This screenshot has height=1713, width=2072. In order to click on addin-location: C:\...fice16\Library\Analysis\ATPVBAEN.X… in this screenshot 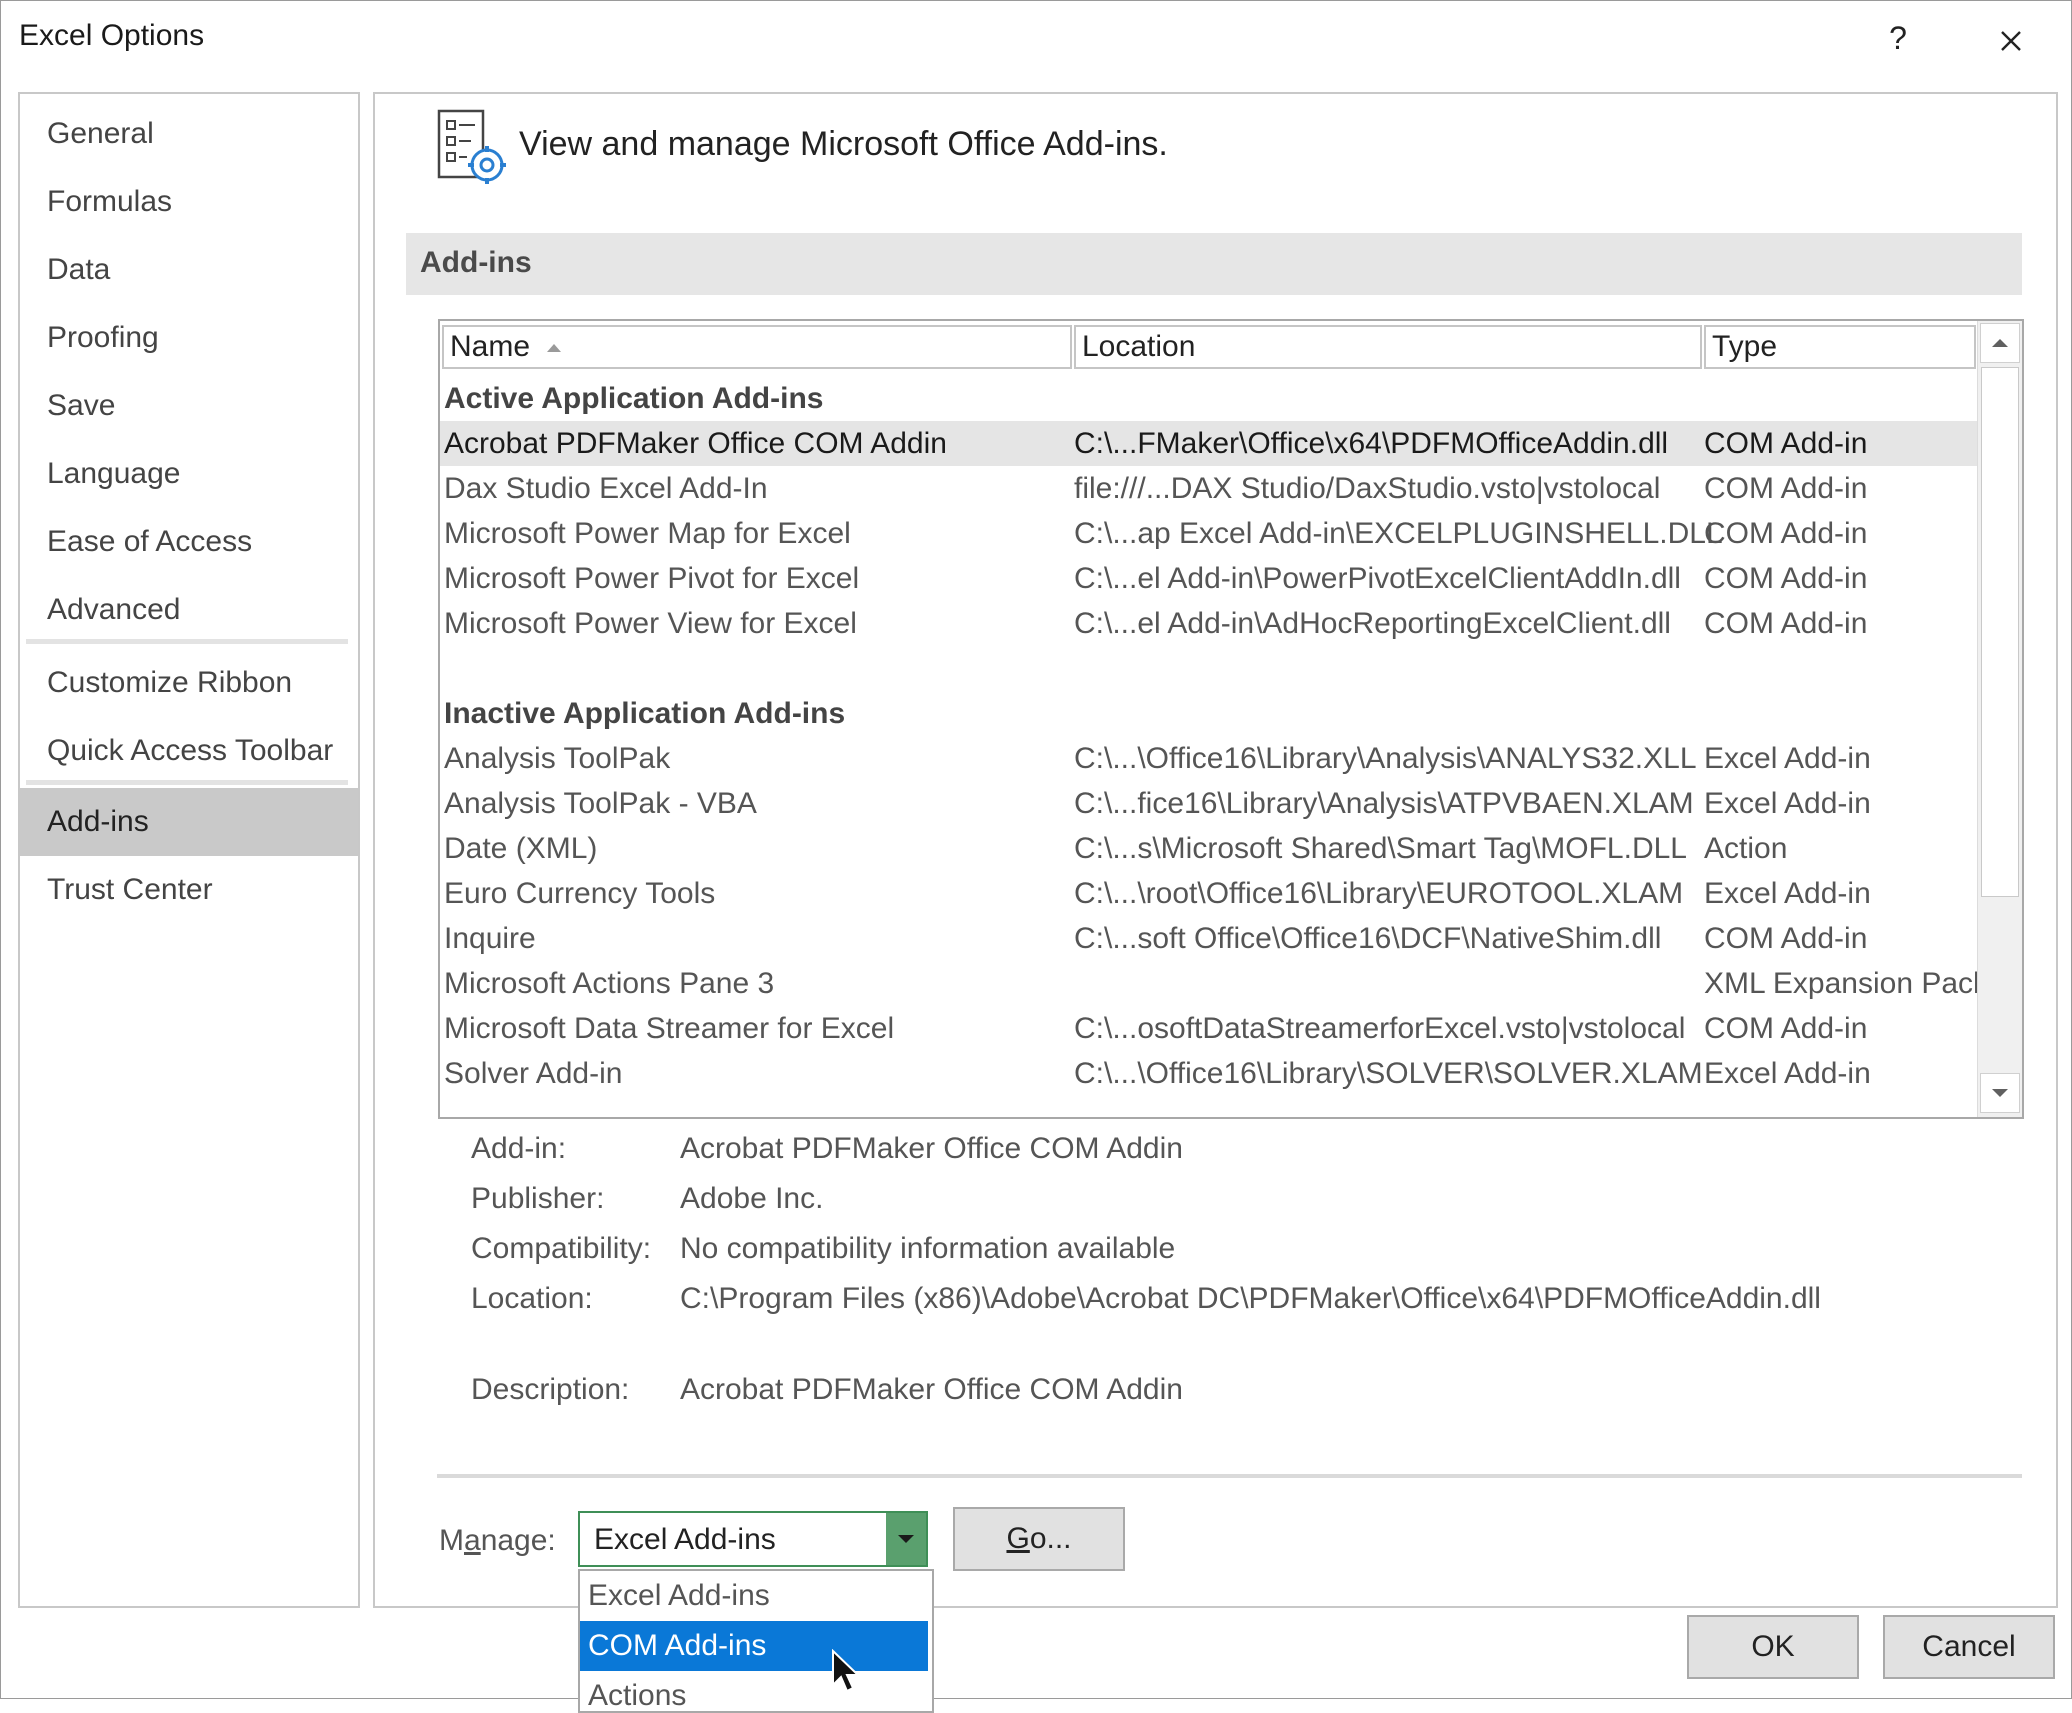, I will do `click(1384, 803)`.